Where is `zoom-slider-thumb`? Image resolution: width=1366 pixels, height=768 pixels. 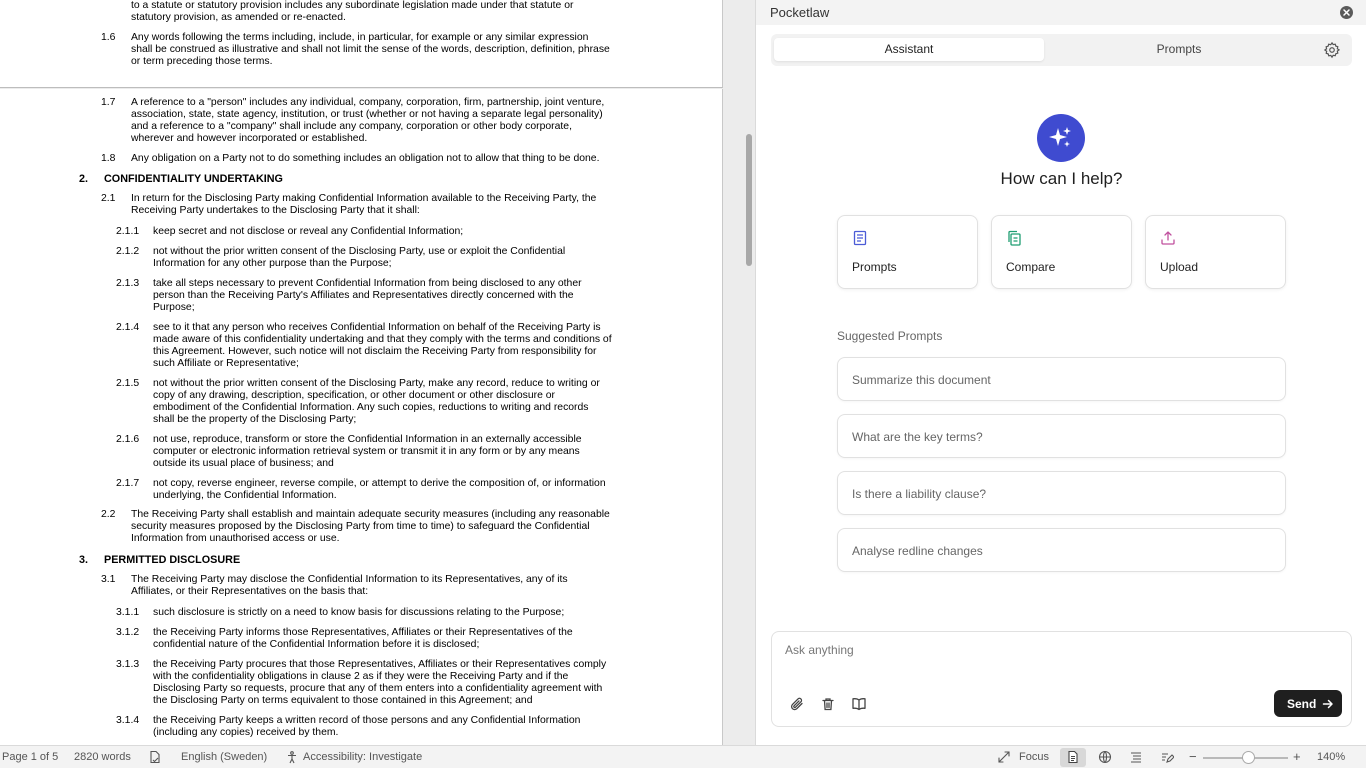
zoom-slider-thumb is located at coordinates (1248, 757).